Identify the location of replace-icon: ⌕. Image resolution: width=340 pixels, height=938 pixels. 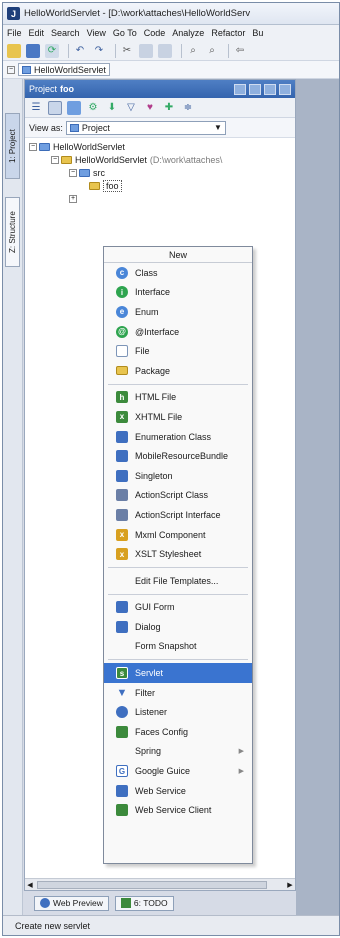
(212, 51).